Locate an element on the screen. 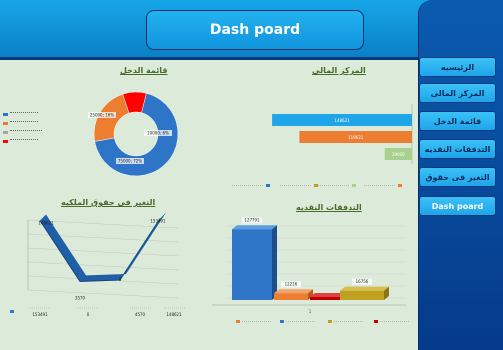 The height and width of the screenshot is (350, 503). table-value: 148621 is located at coordinates (174, 314).